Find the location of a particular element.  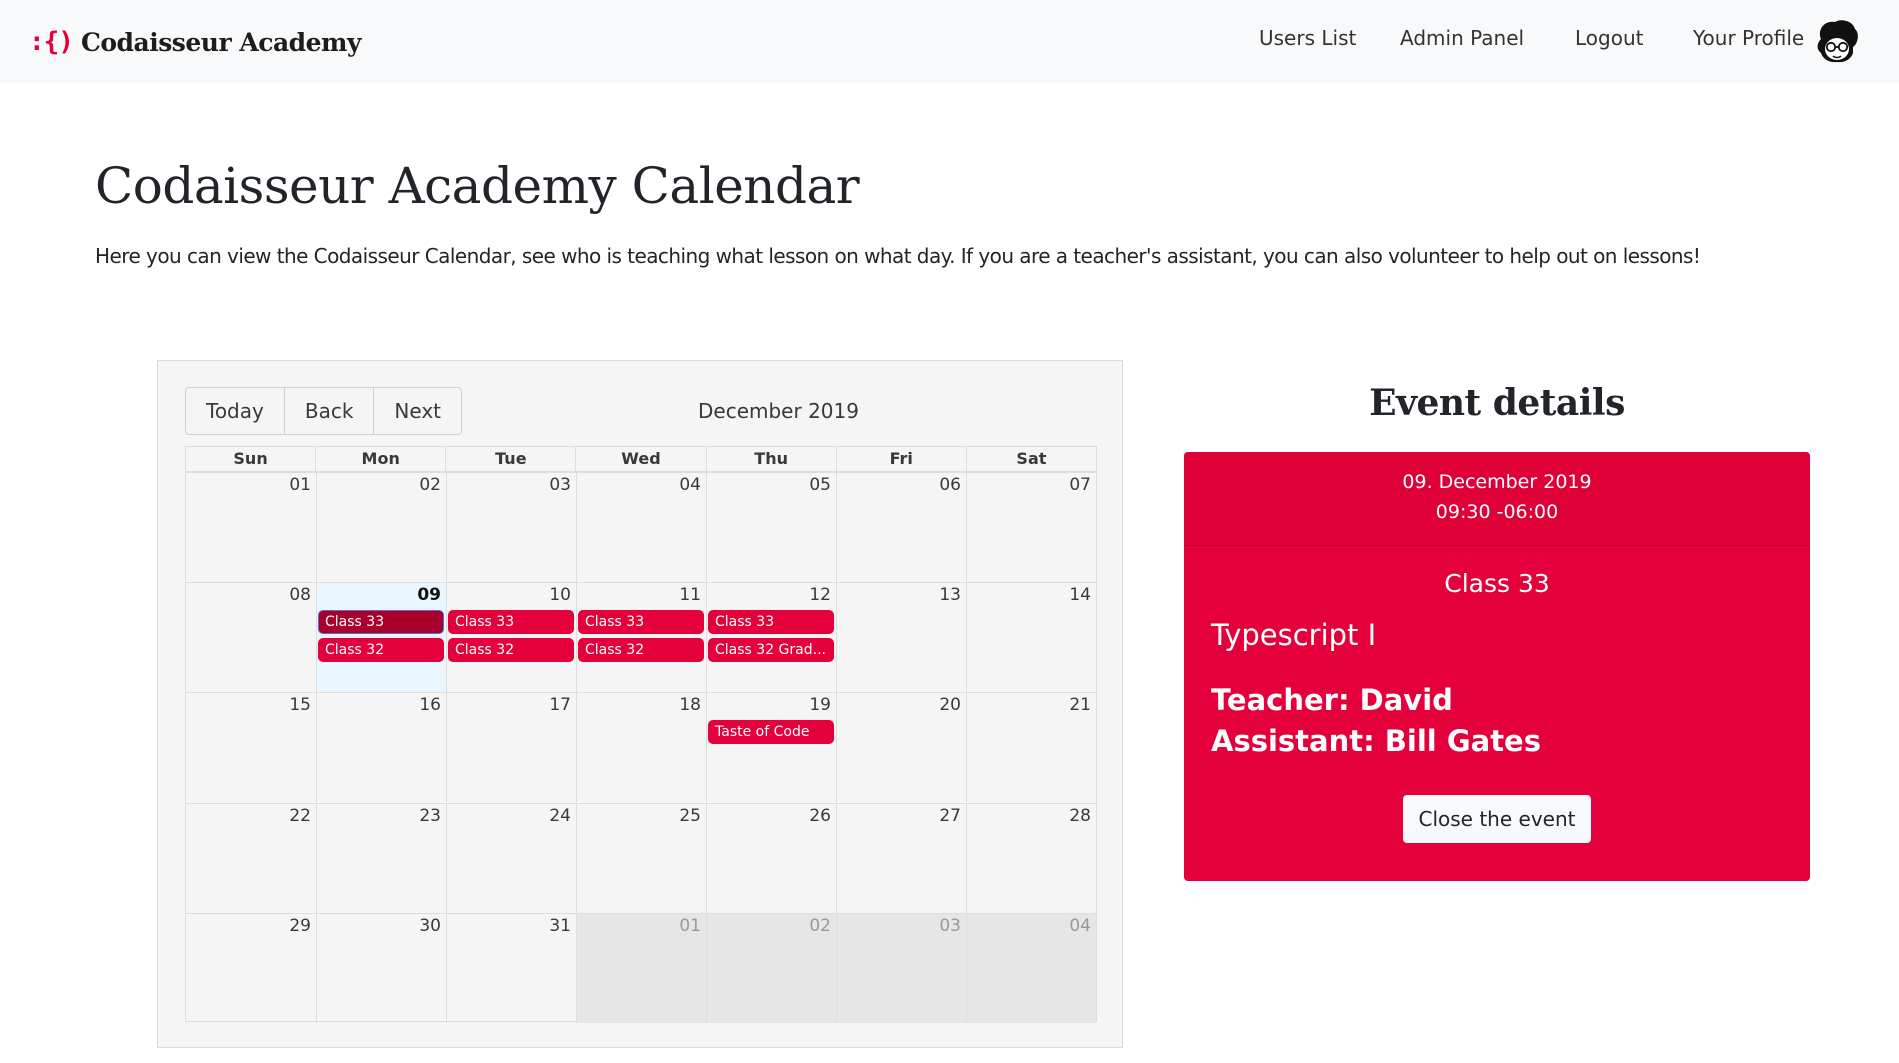

event-lesson: Typescript I is located at coordinates (1294, 635).